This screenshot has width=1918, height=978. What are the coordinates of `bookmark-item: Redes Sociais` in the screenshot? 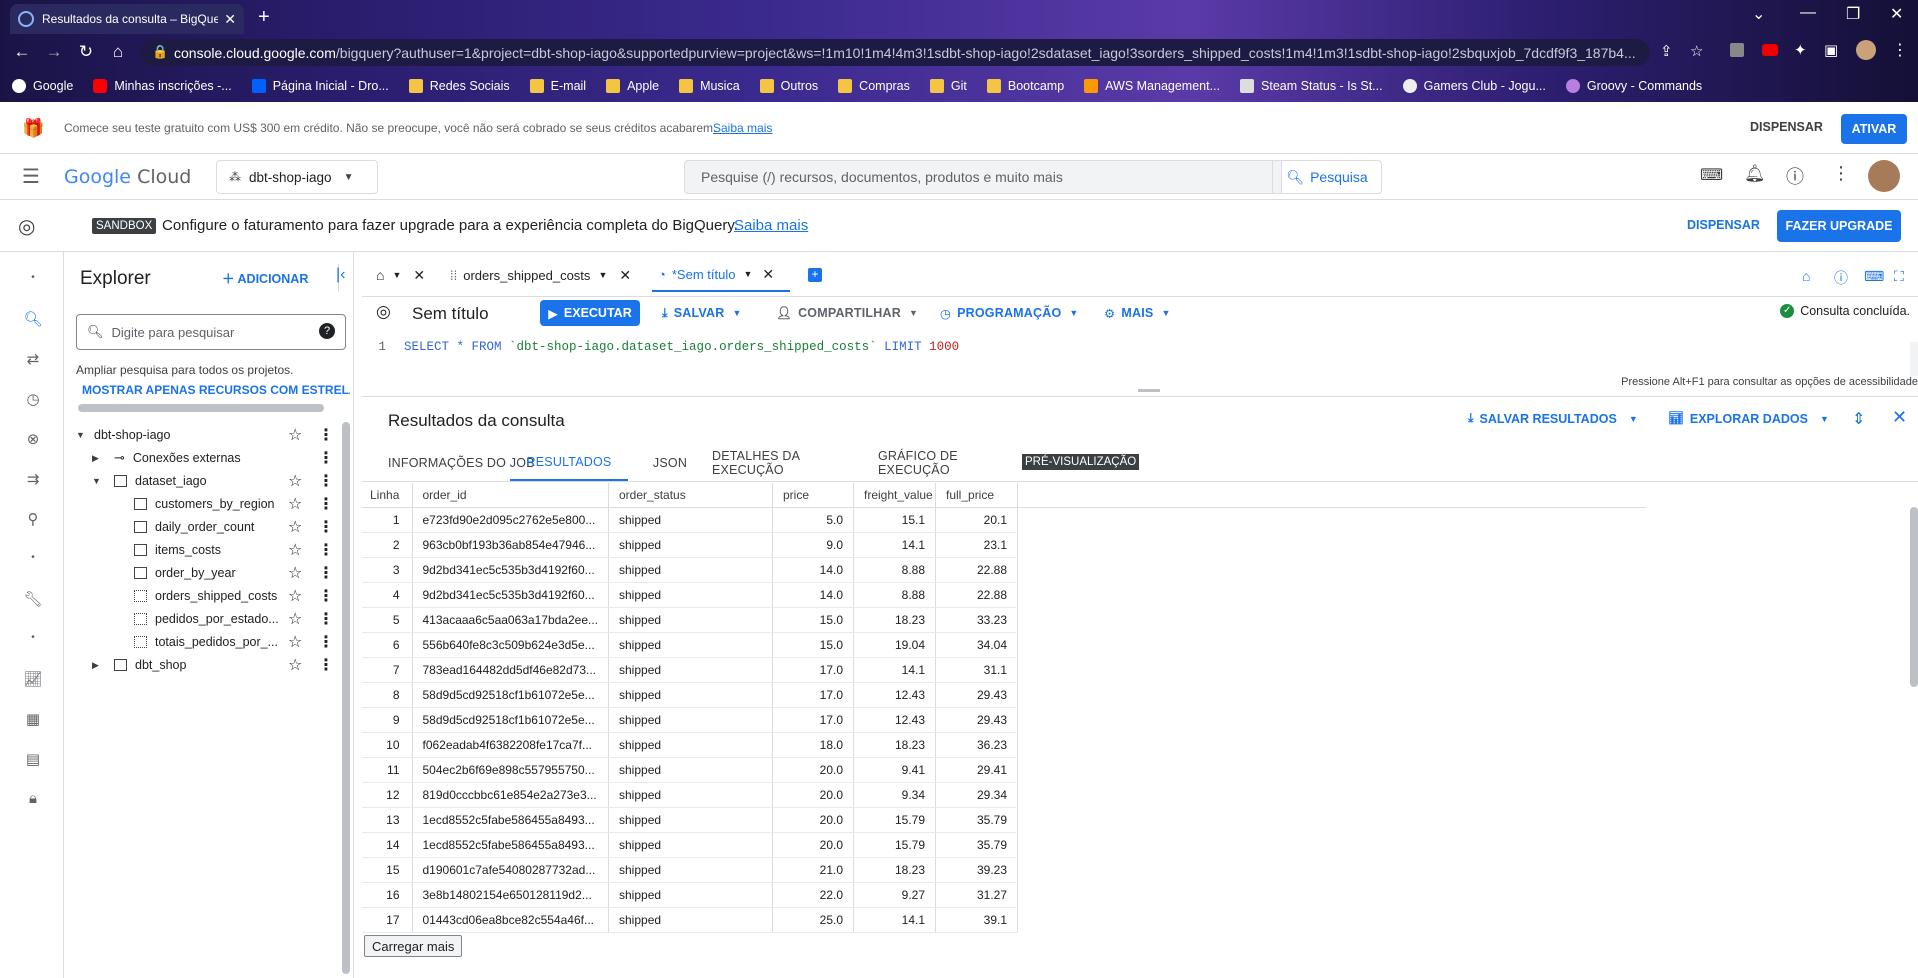 It's located at (459, 86).